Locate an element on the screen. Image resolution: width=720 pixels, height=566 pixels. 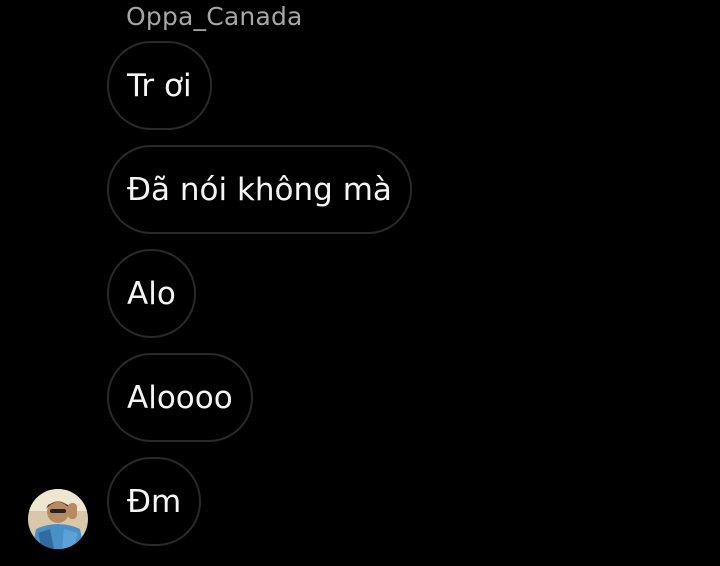
avatar-photo is located at coordinates (58, 519).